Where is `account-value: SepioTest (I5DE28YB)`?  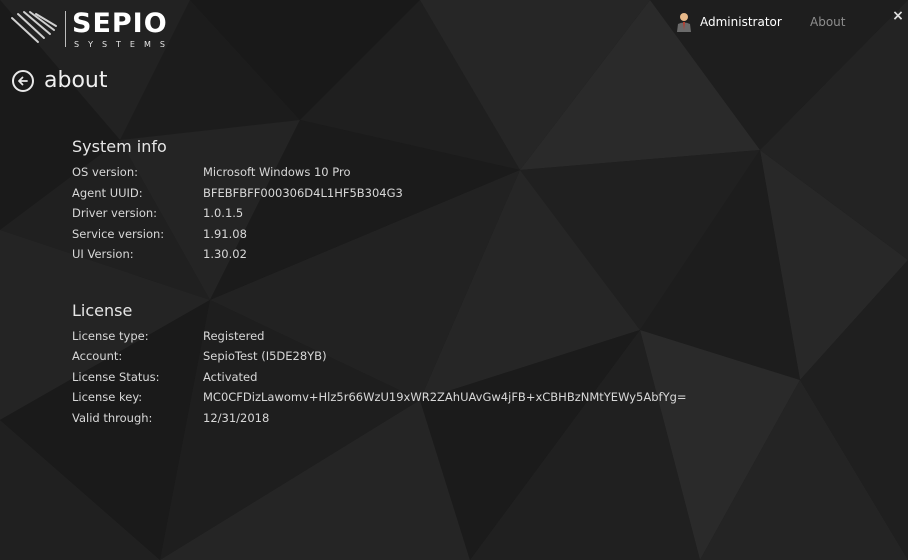 account-value: SepioTest (I5DE28YB) is located at coordinates (265, 356).